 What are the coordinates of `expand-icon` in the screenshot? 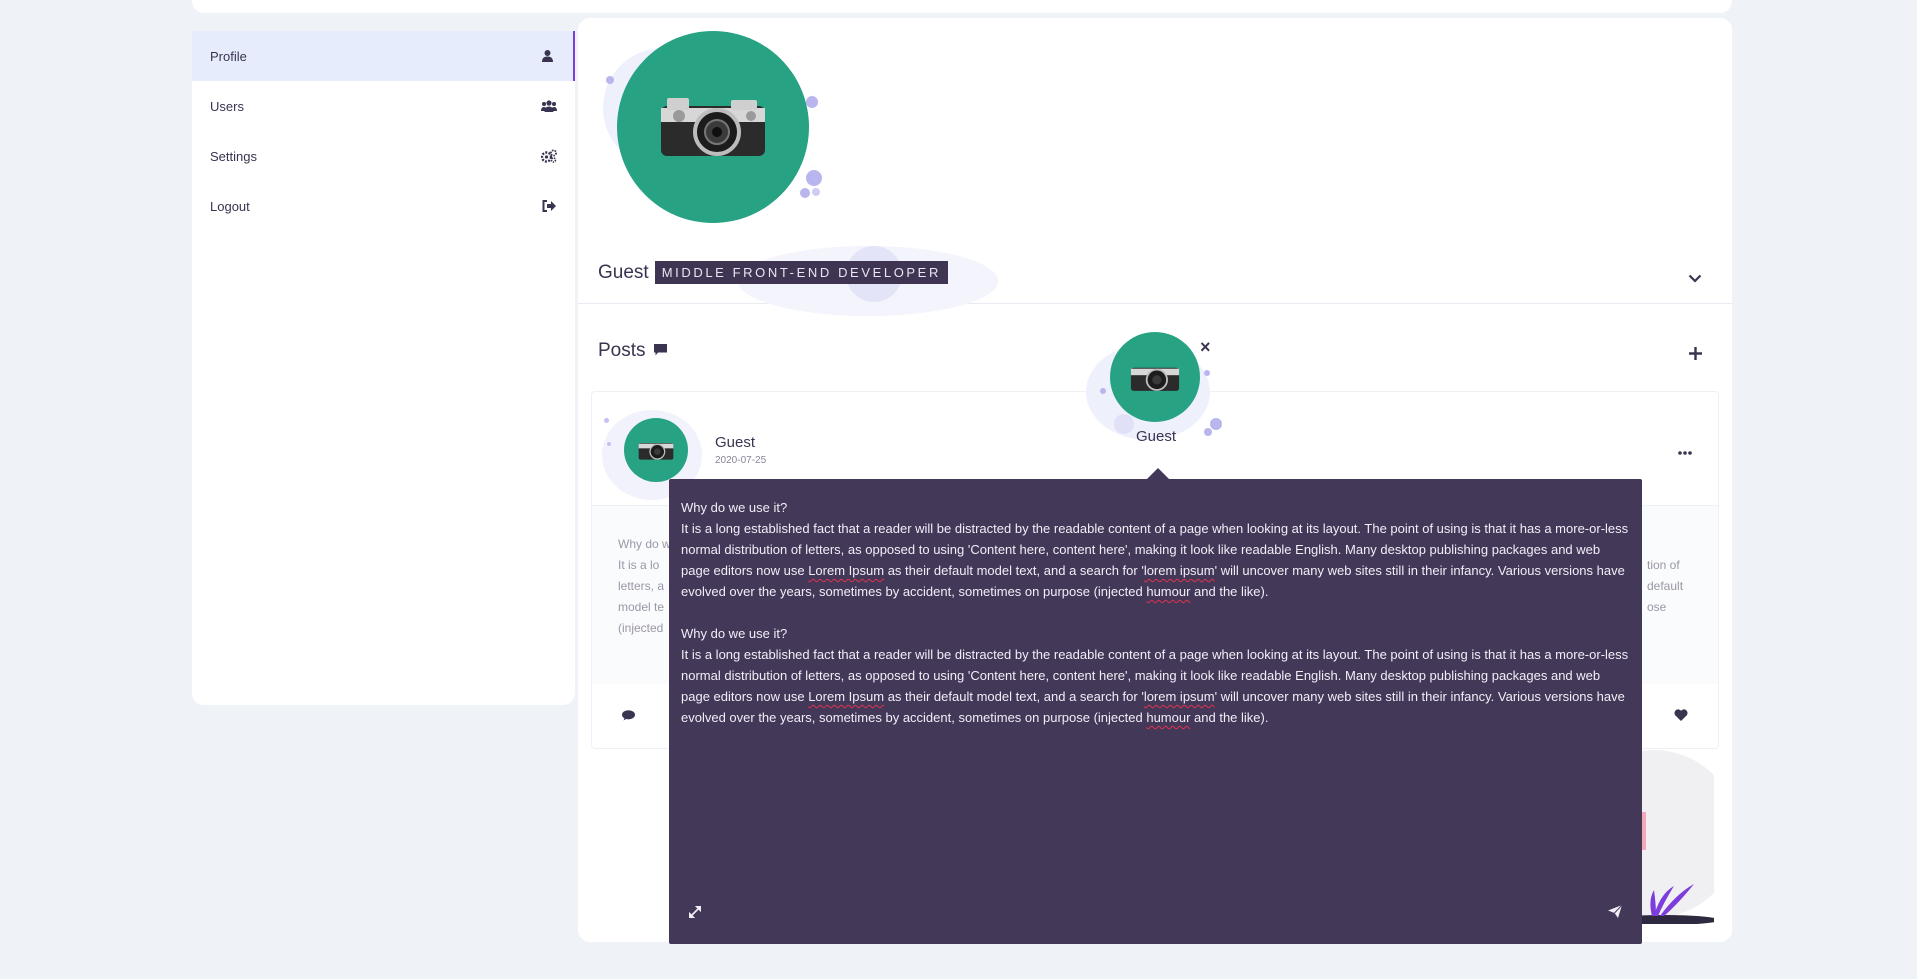 It's located at (695, 913).